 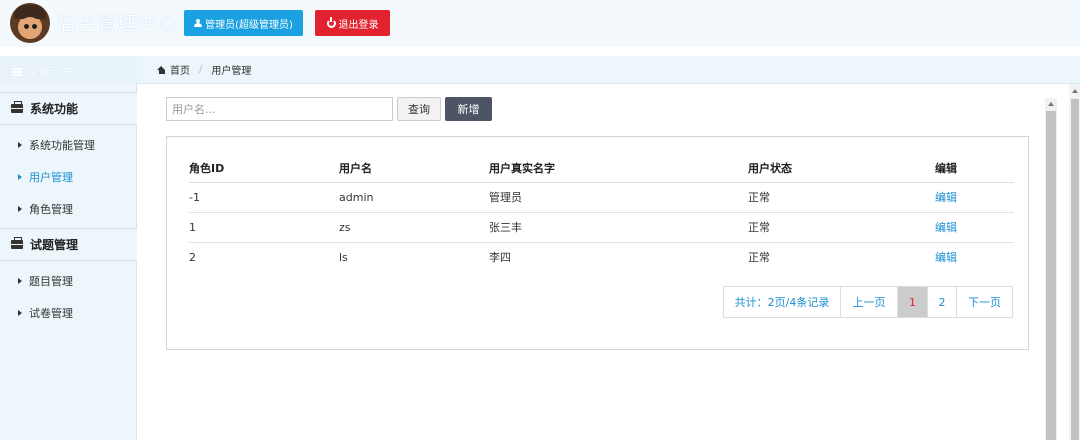 I want to click on column-header-edit: 编辑, so click(x=974, y=168).